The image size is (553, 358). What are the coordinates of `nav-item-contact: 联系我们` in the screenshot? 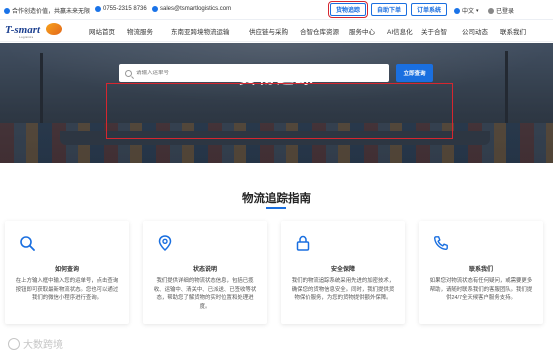 It's located at (513, 31).